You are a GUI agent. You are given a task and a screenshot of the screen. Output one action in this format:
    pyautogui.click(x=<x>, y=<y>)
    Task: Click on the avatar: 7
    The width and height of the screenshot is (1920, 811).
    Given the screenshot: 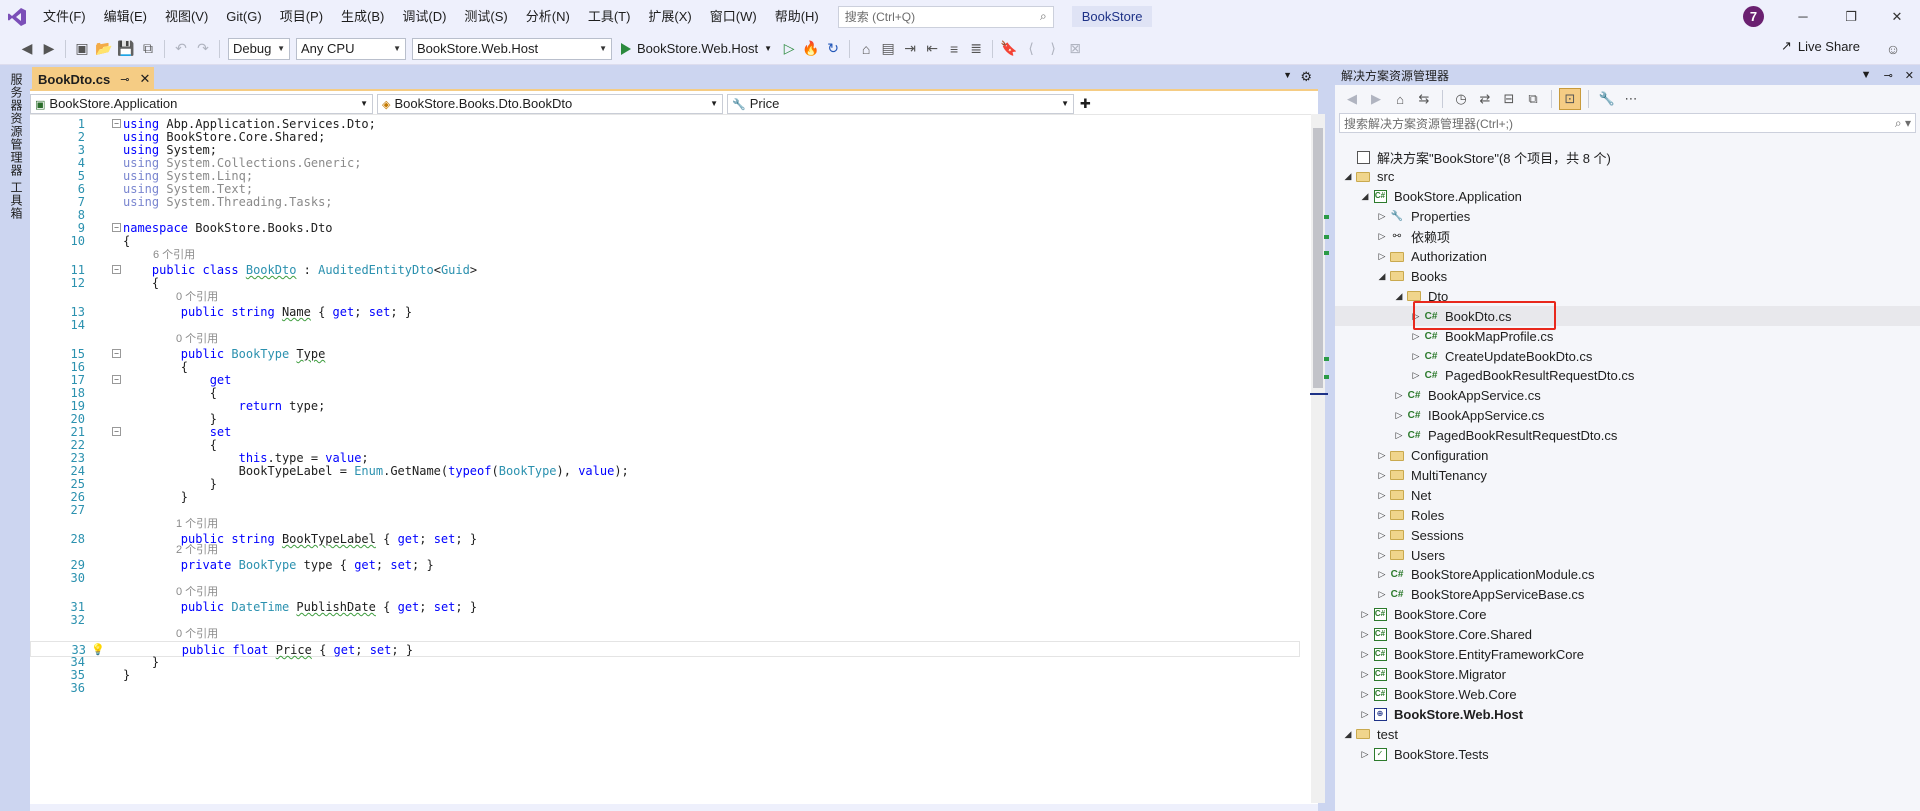 What is the action you would take?
    pyautogui.click(x=1753, y=16)
    